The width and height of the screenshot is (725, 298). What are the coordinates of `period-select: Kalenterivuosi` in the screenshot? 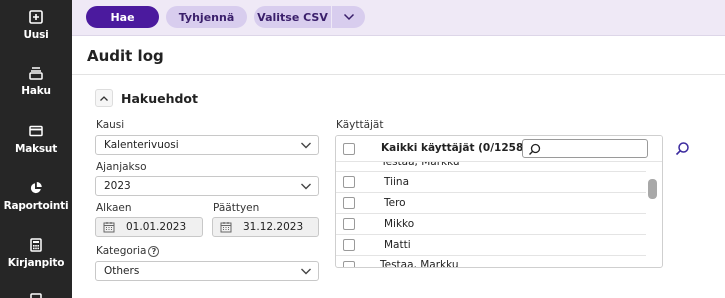 It's located at (207, 145).